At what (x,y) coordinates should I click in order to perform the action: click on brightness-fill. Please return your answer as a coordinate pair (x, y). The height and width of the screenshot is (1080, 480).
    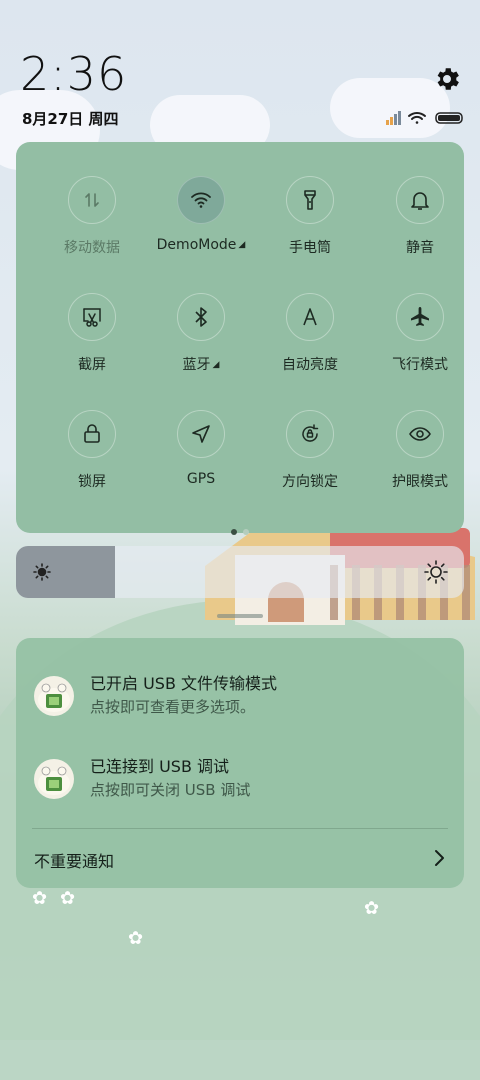
    Looking at the image, I should click on (65, 572).